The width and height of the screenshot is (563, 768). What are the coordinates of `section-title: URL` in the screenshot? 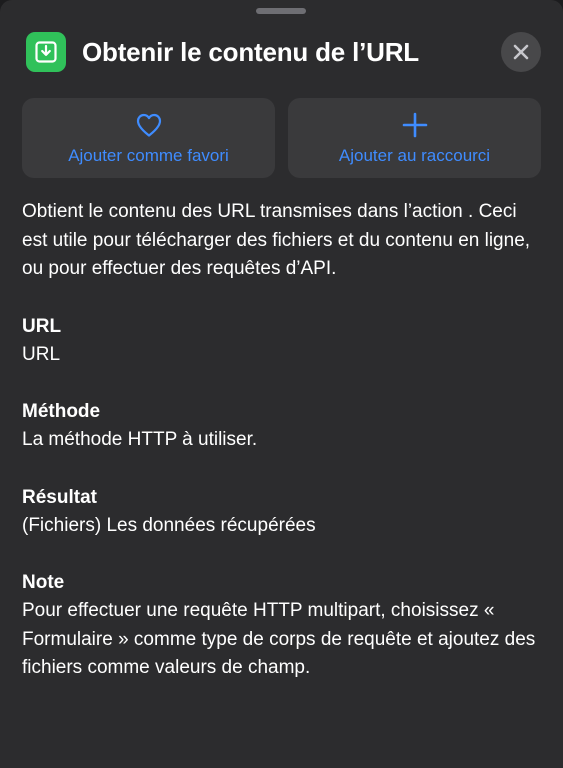 It's located at (42, 326).